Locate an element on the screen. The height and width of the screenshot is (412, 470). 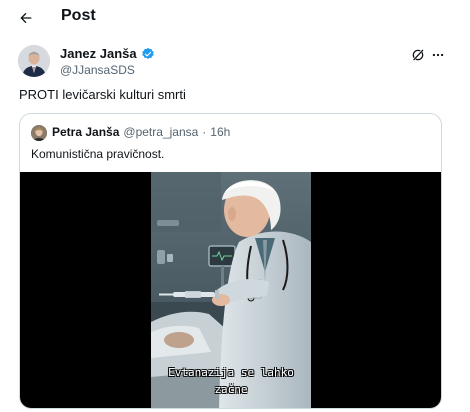
quoted-post-header: Petra Janša @petra_jansa · 16h is located at coordinates (141, 132).